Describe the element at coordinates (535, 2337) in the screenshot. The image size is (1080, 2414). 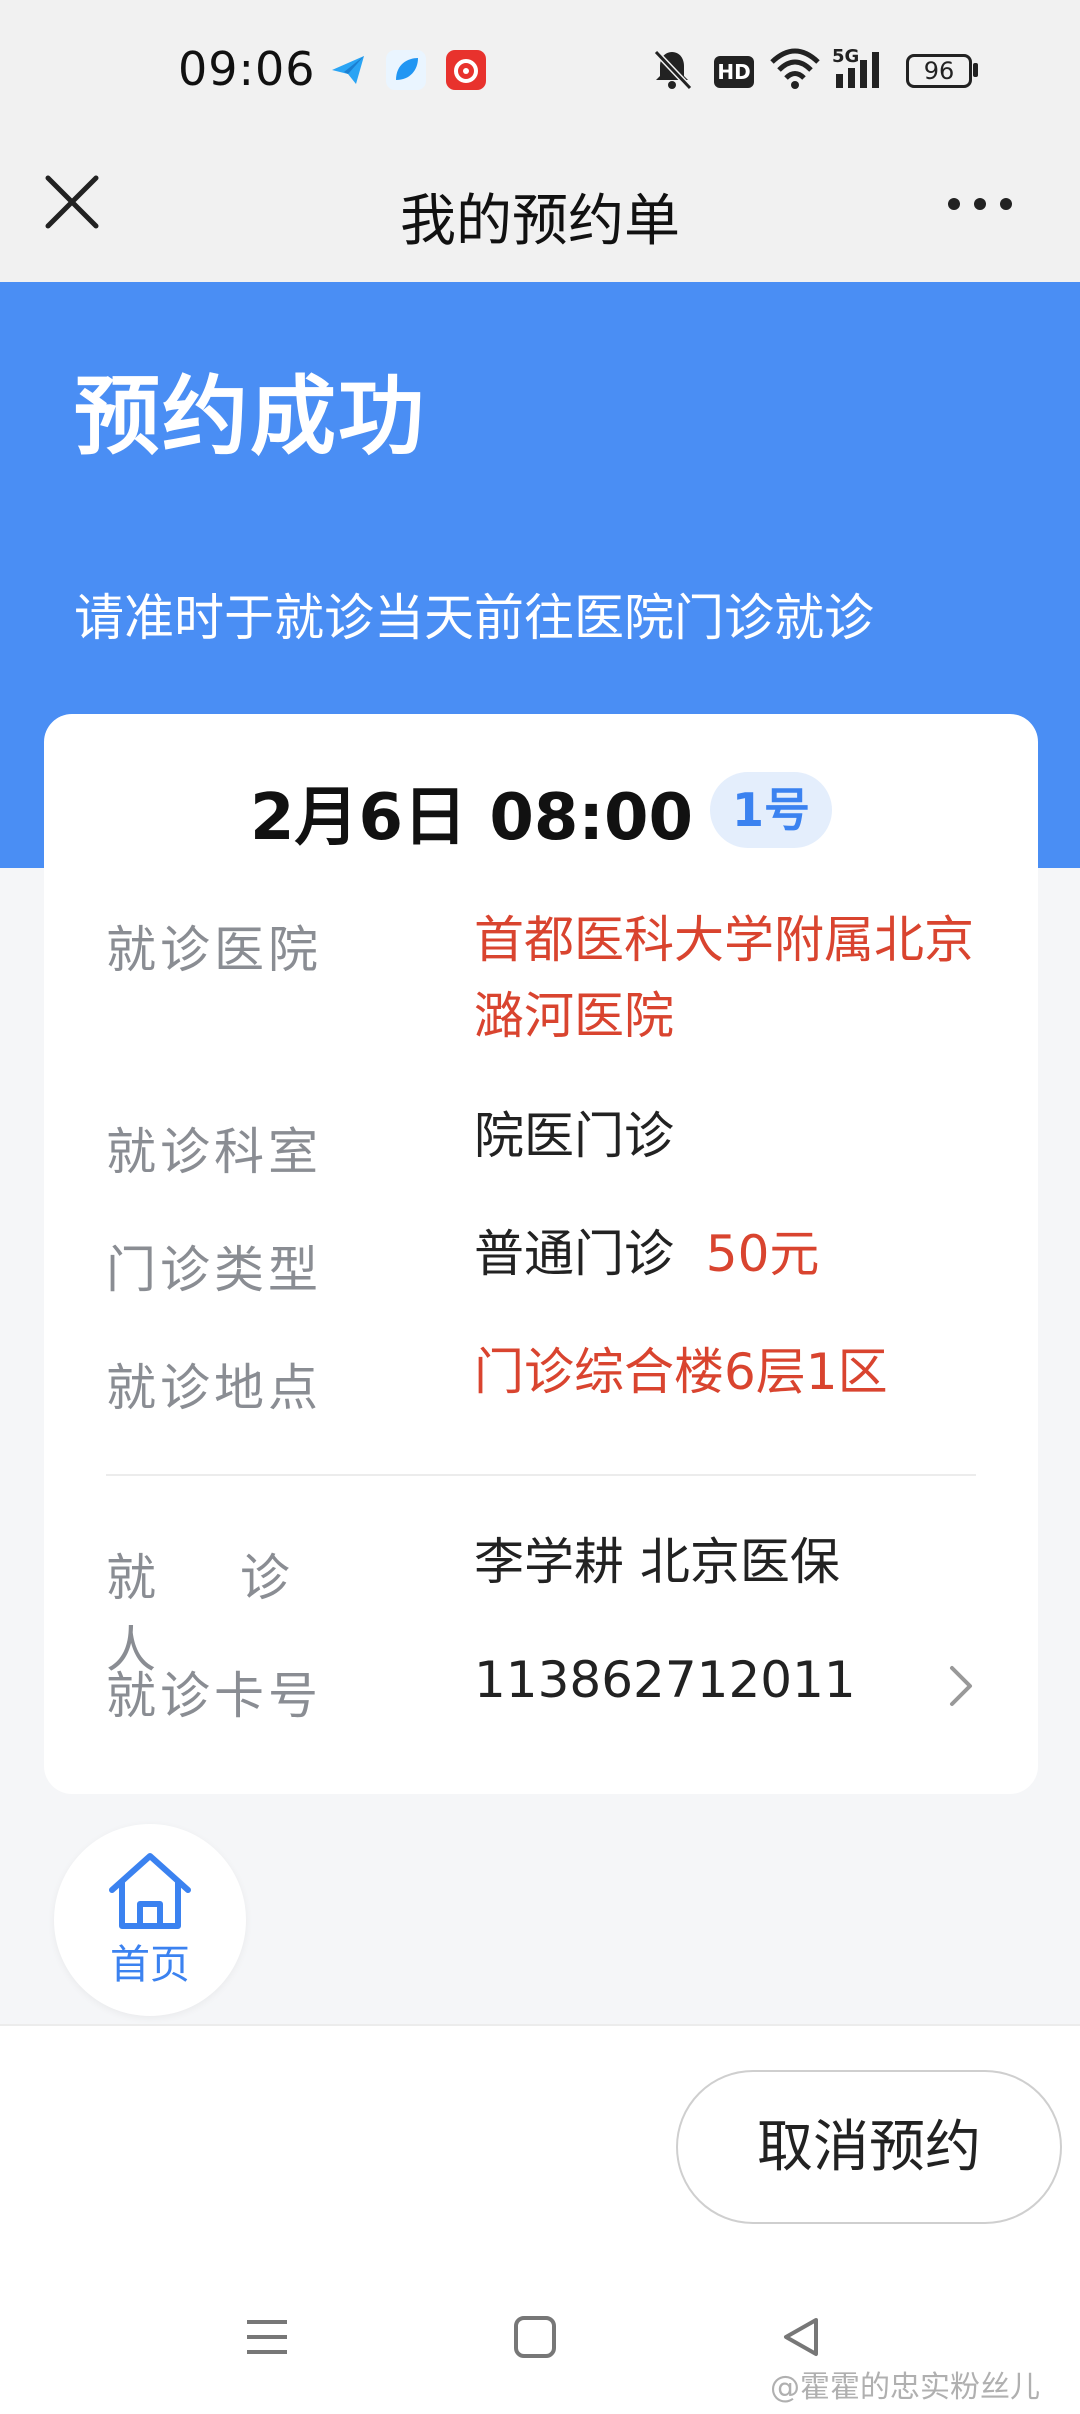
I see `home-nav-icon` at that location.